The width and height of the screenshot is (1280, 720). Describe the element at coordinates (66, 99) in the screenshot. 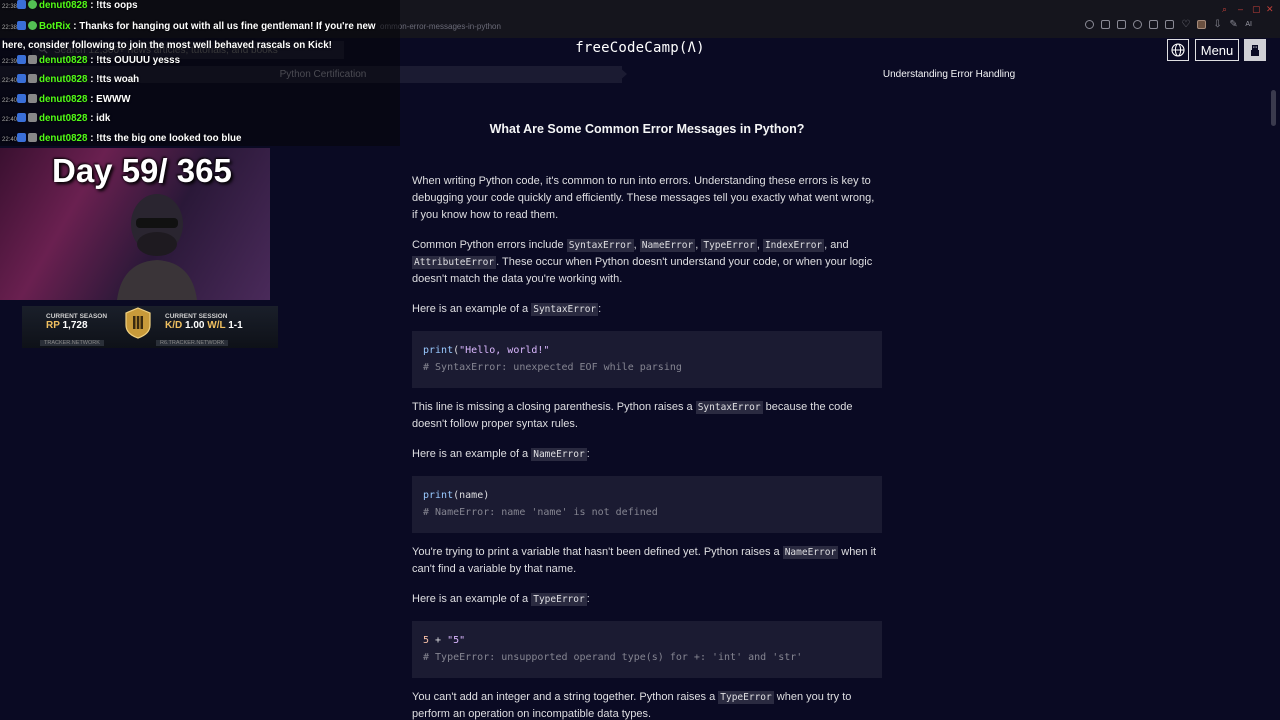

I see `chat-message: 22:40 denut0828 : EWWW` at that location.